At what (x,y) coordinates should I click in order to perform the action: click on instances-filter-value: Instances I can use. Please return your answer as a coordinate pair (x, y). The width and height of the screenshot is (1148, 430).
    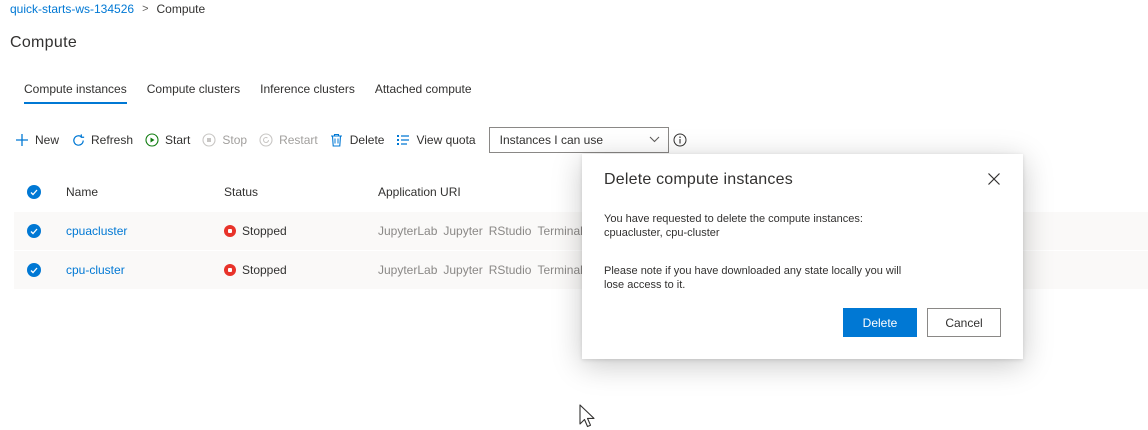
    Looking at the image, I should click on (551, 140).